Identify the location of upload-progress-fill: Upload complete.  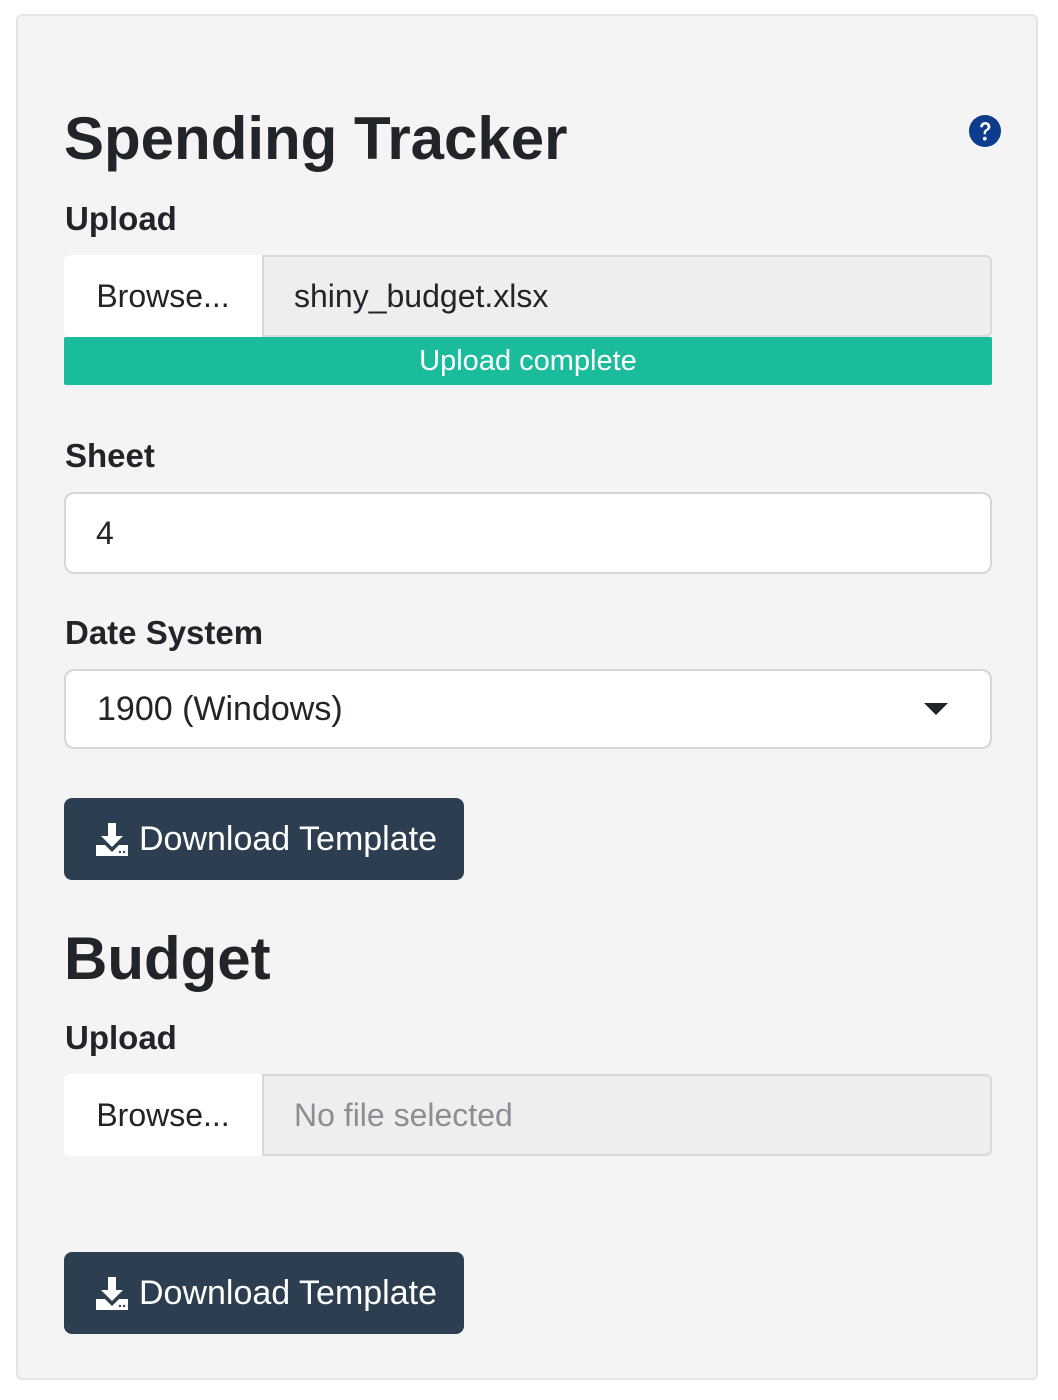
(528, 361).